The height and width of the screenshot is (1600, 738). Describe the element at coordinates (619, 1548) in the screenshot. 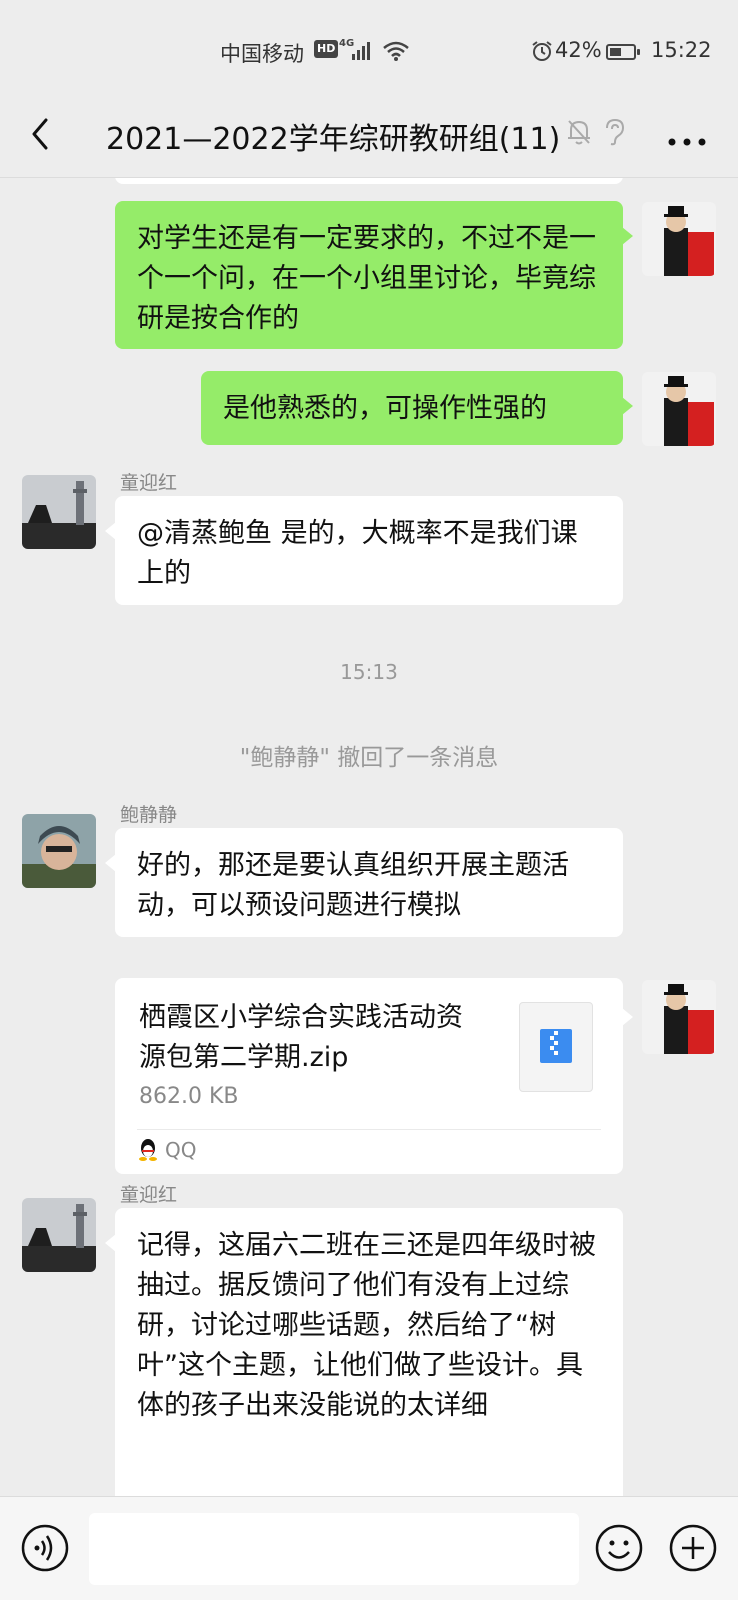

I see `emoji-icon` at that location.